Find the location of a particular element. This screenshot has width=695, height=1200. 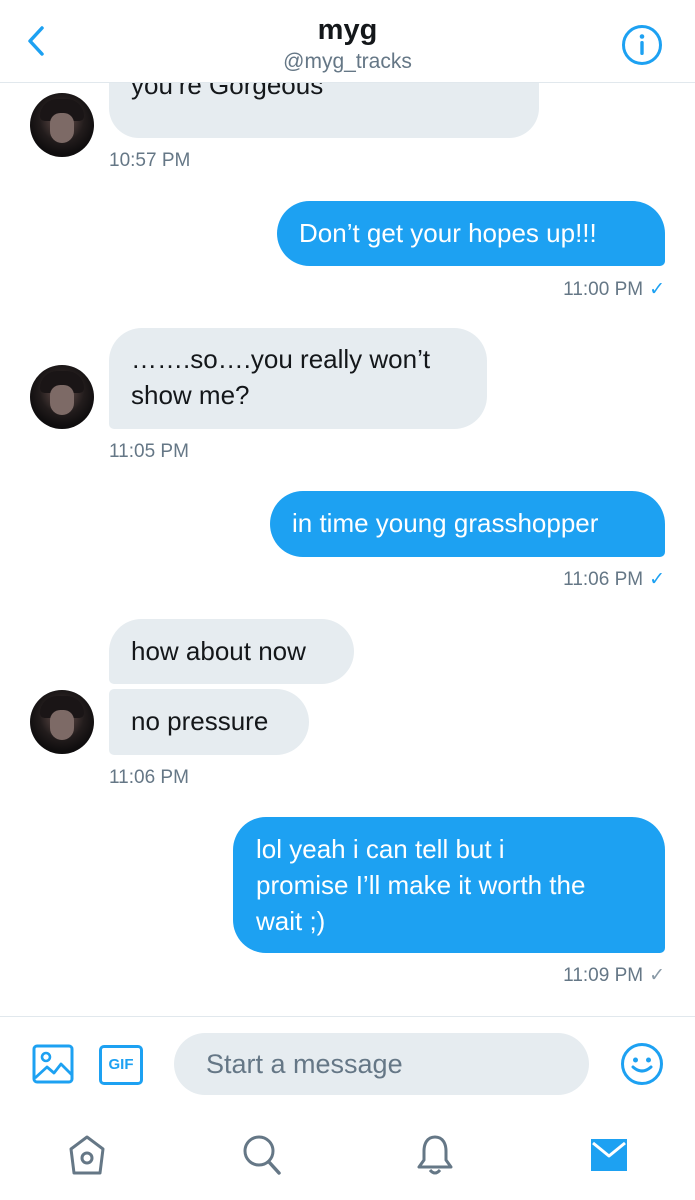

message-meta: 11:00 PM ✓ is located at coordinates (614, 289).